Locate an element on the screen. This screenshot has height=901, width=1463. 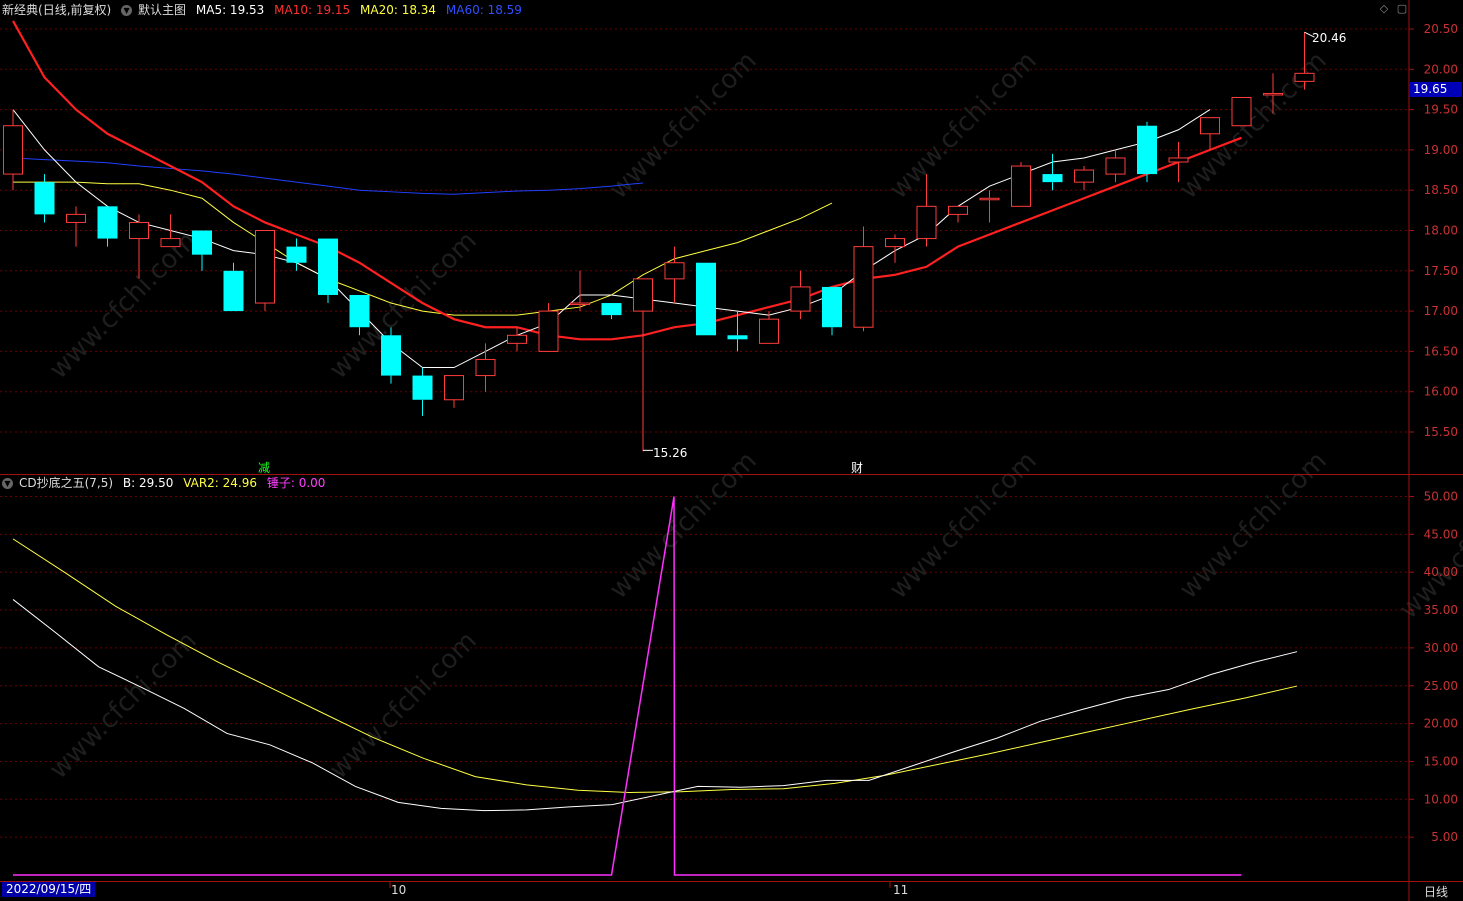
last-price-tag: 19.65 is located at coordinates (1436, 89).